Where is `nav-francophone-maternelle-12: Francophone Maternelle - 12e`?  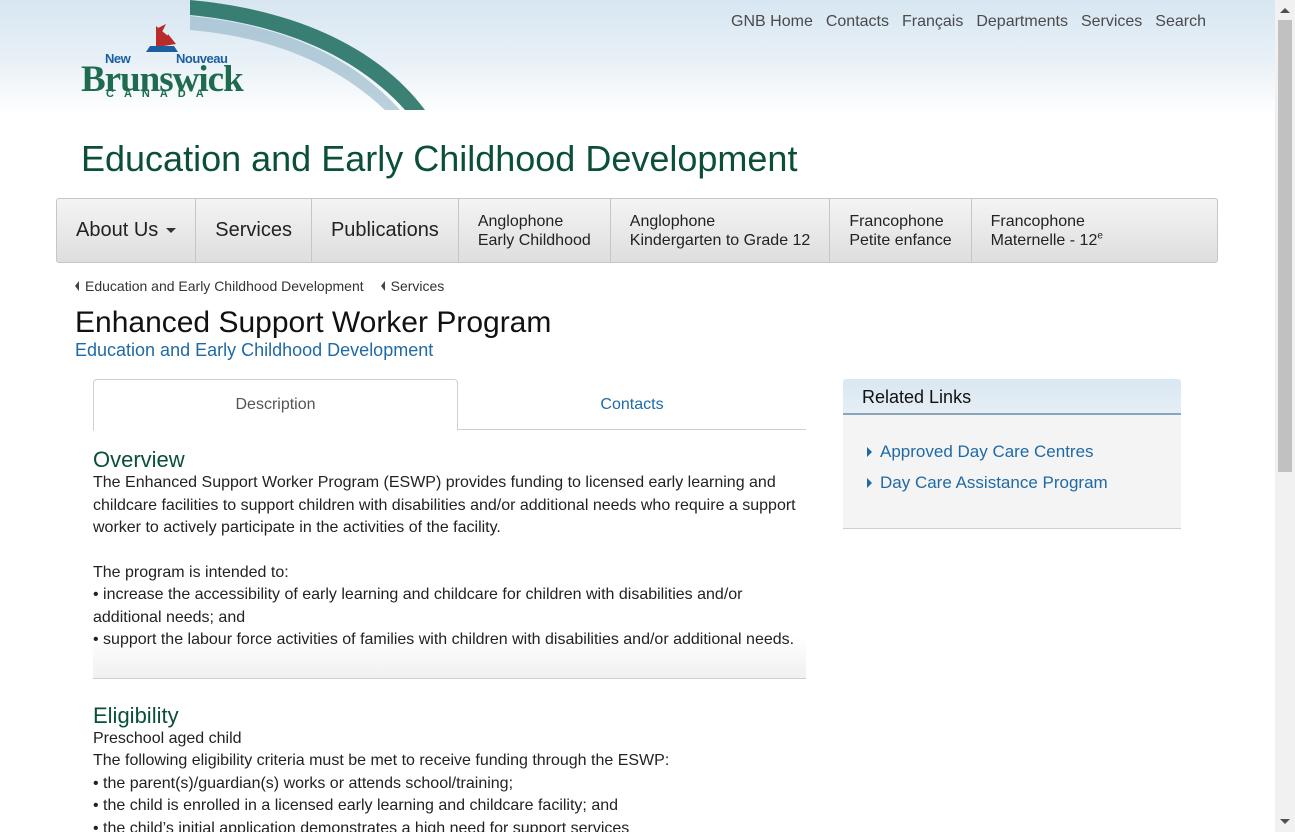
nav-francophone-maternelle-12: Francophone Maternelle - 12e is located at coordinates (1080, 230).